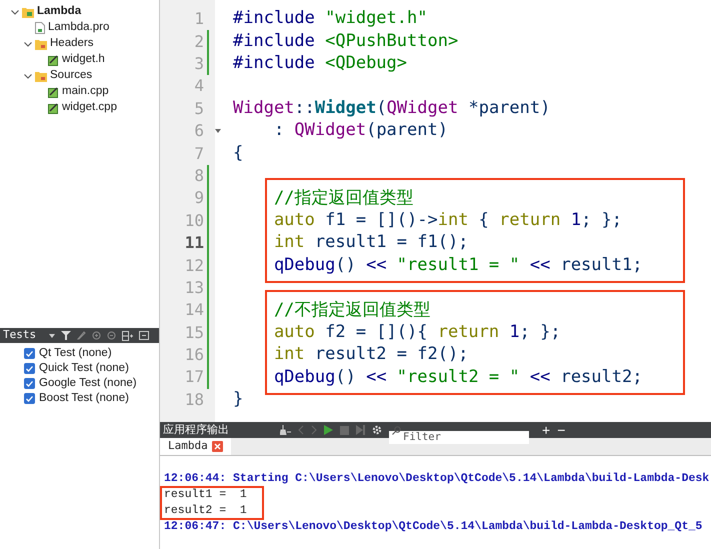 This screenshot has height=549, width=711. I want to click on settings-icon, so click(377, 430).